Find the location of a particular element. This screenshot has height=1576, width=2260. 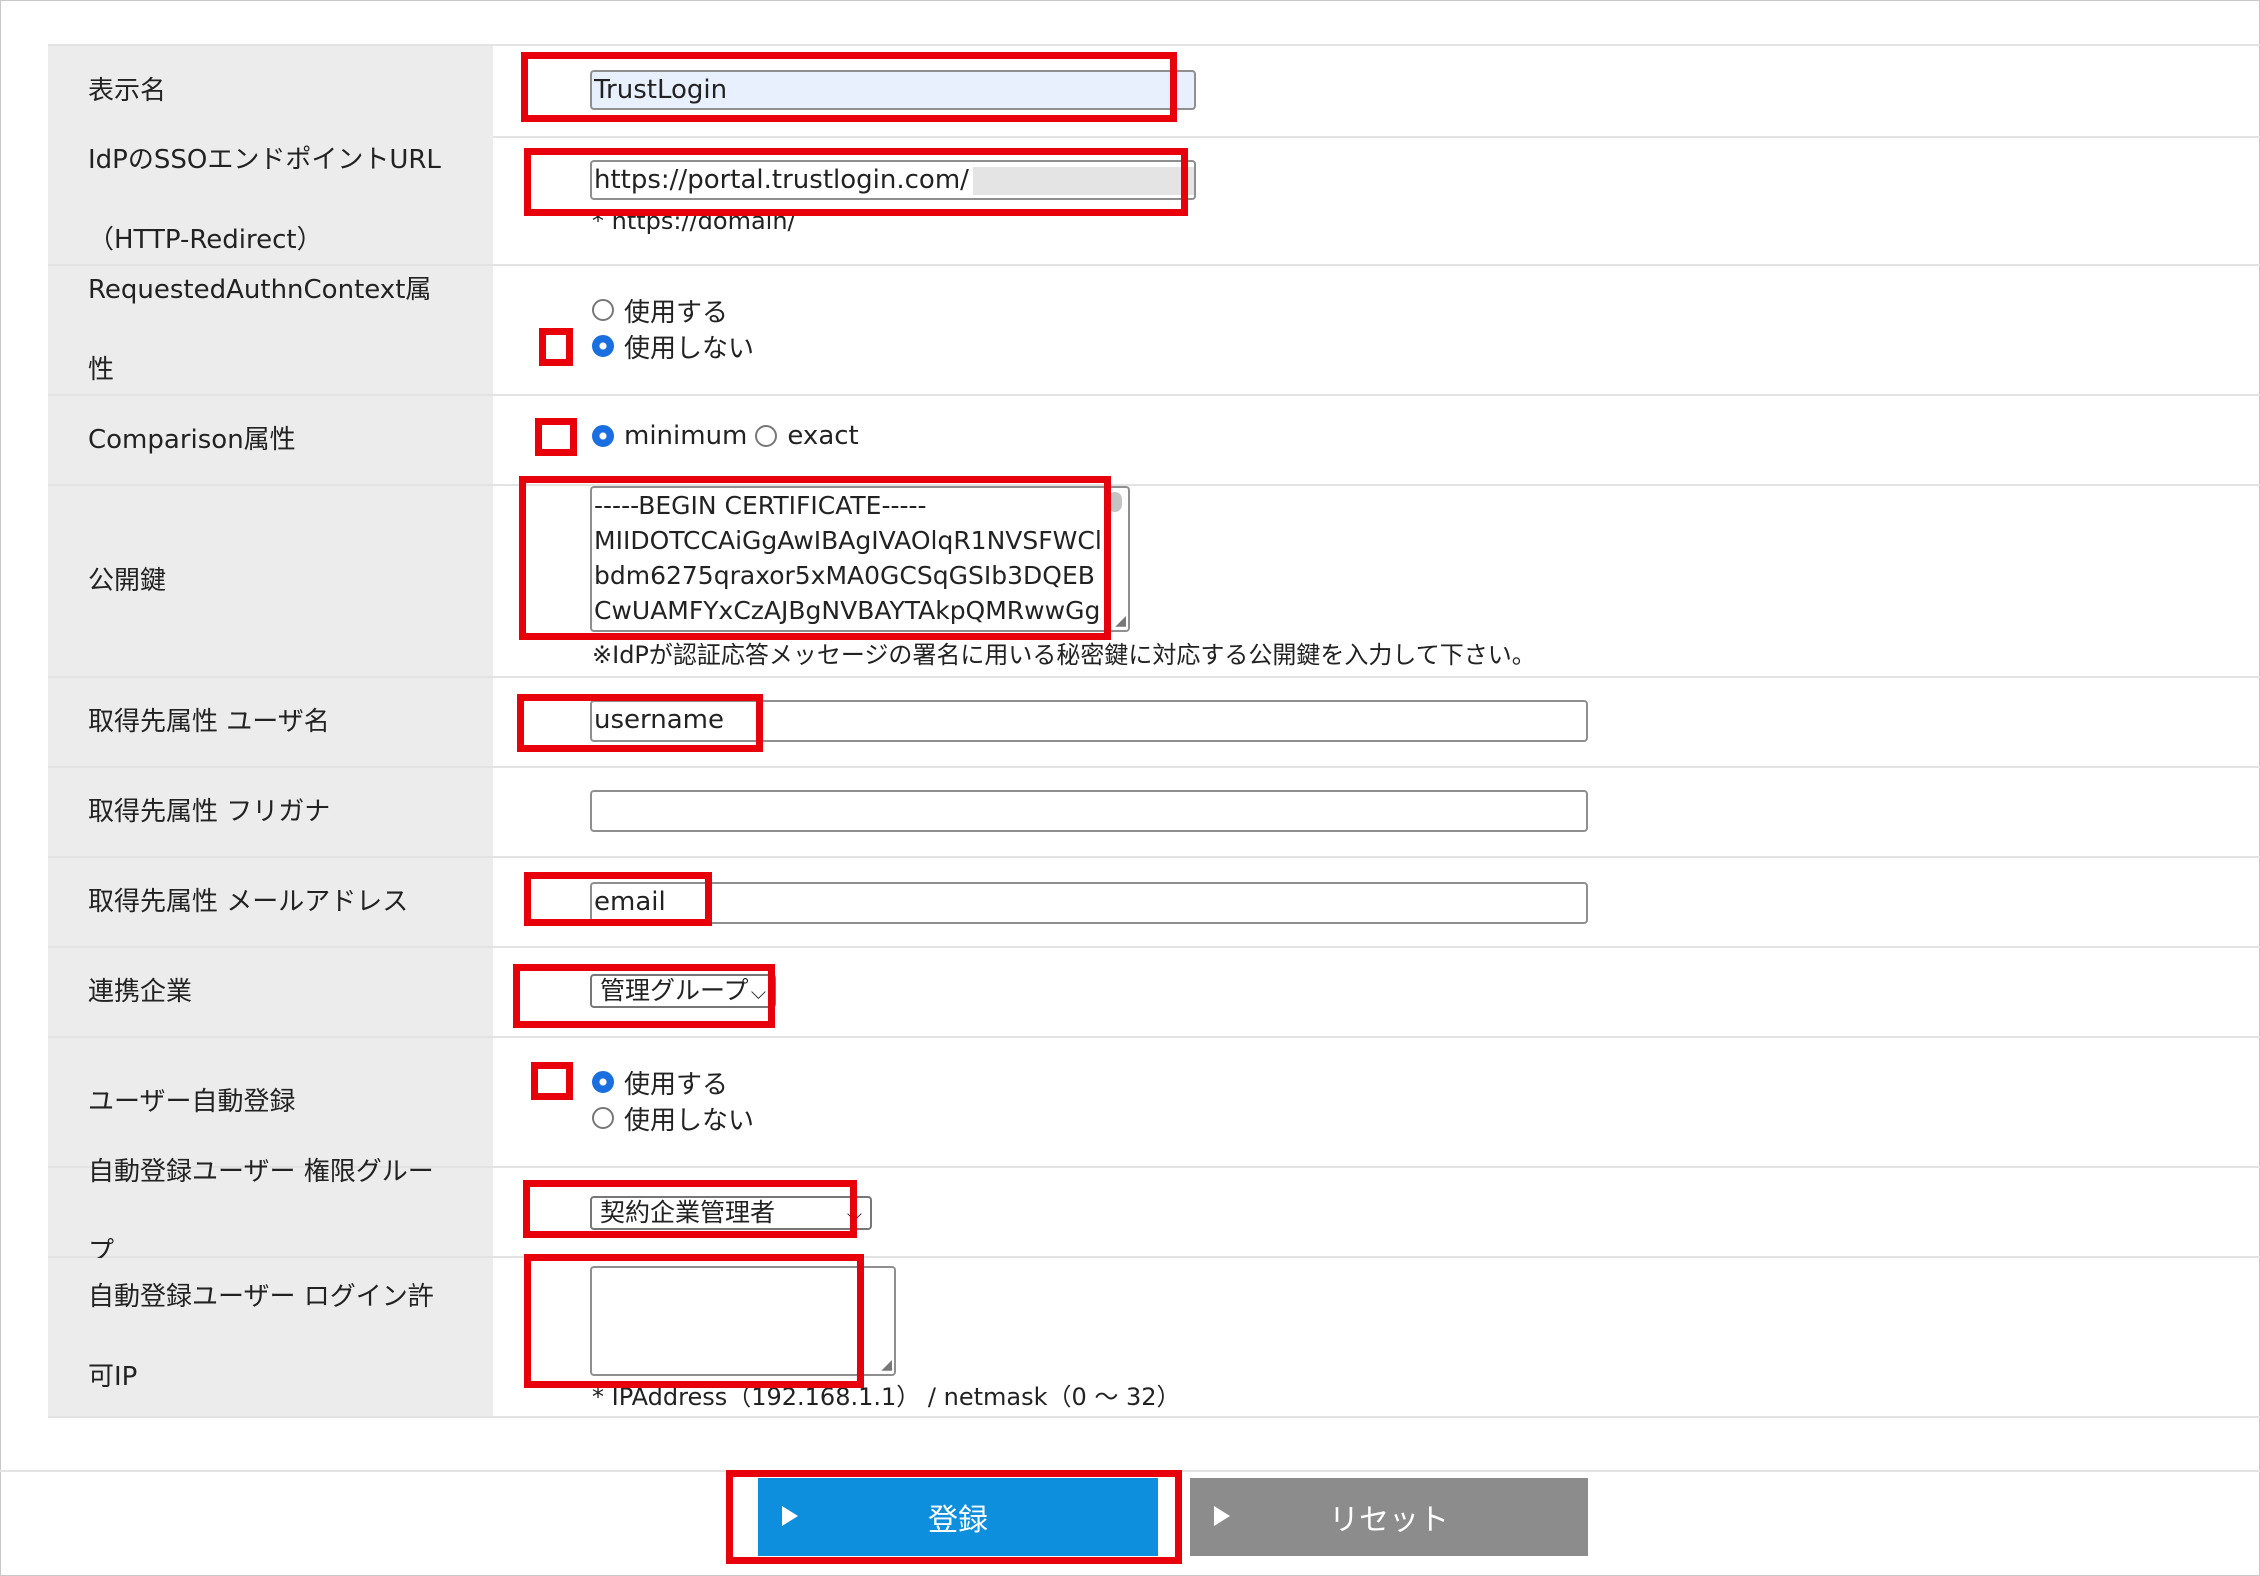

field-label: Comparison属性 is located at coordinates (270, 440).